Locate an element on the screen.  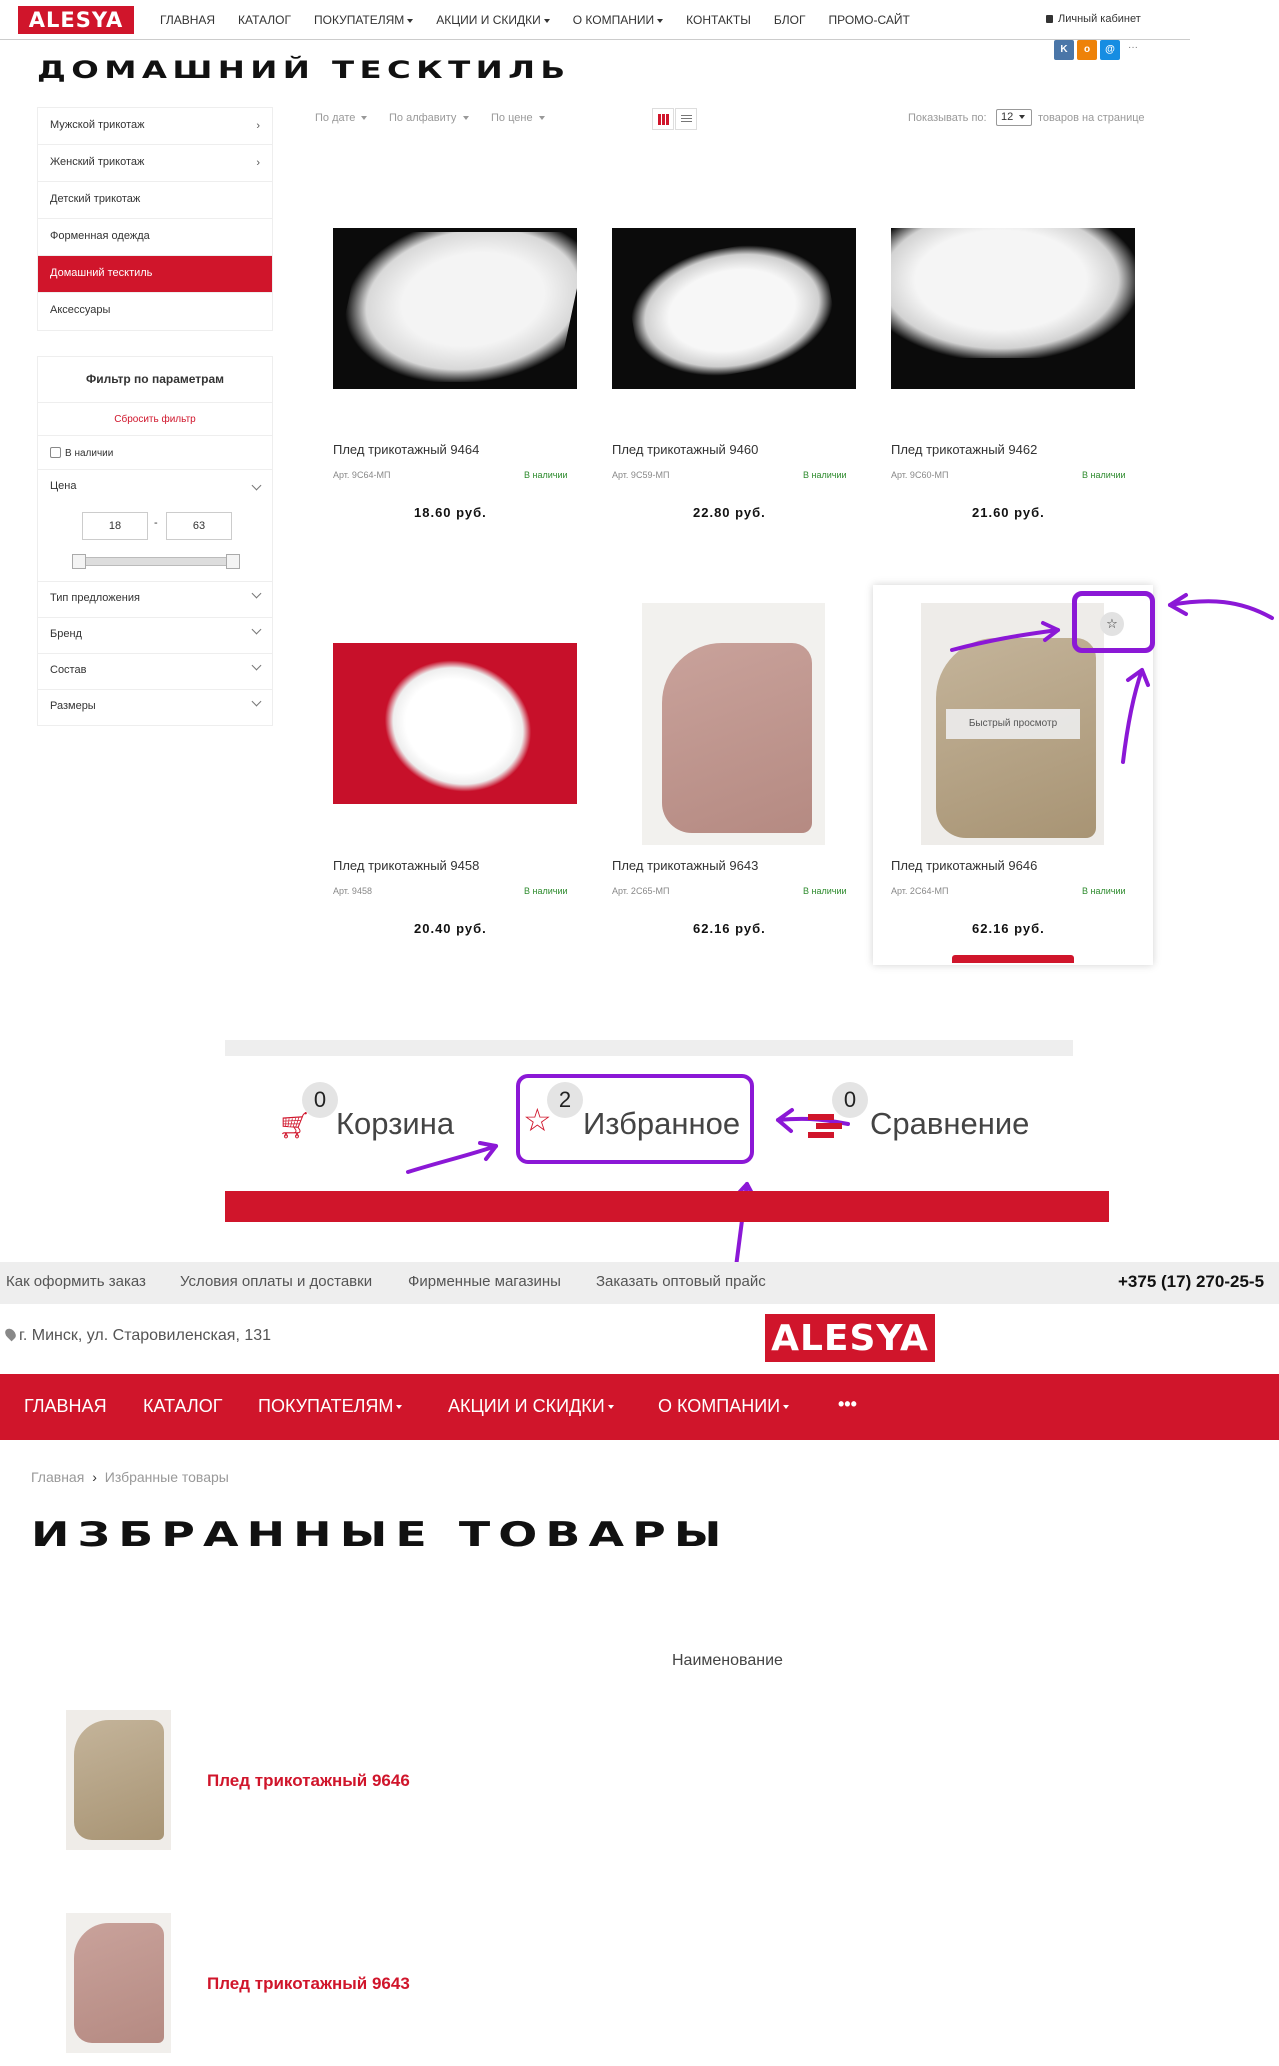
compare-count-badge: 0 is located at coordinates (850, 1100).